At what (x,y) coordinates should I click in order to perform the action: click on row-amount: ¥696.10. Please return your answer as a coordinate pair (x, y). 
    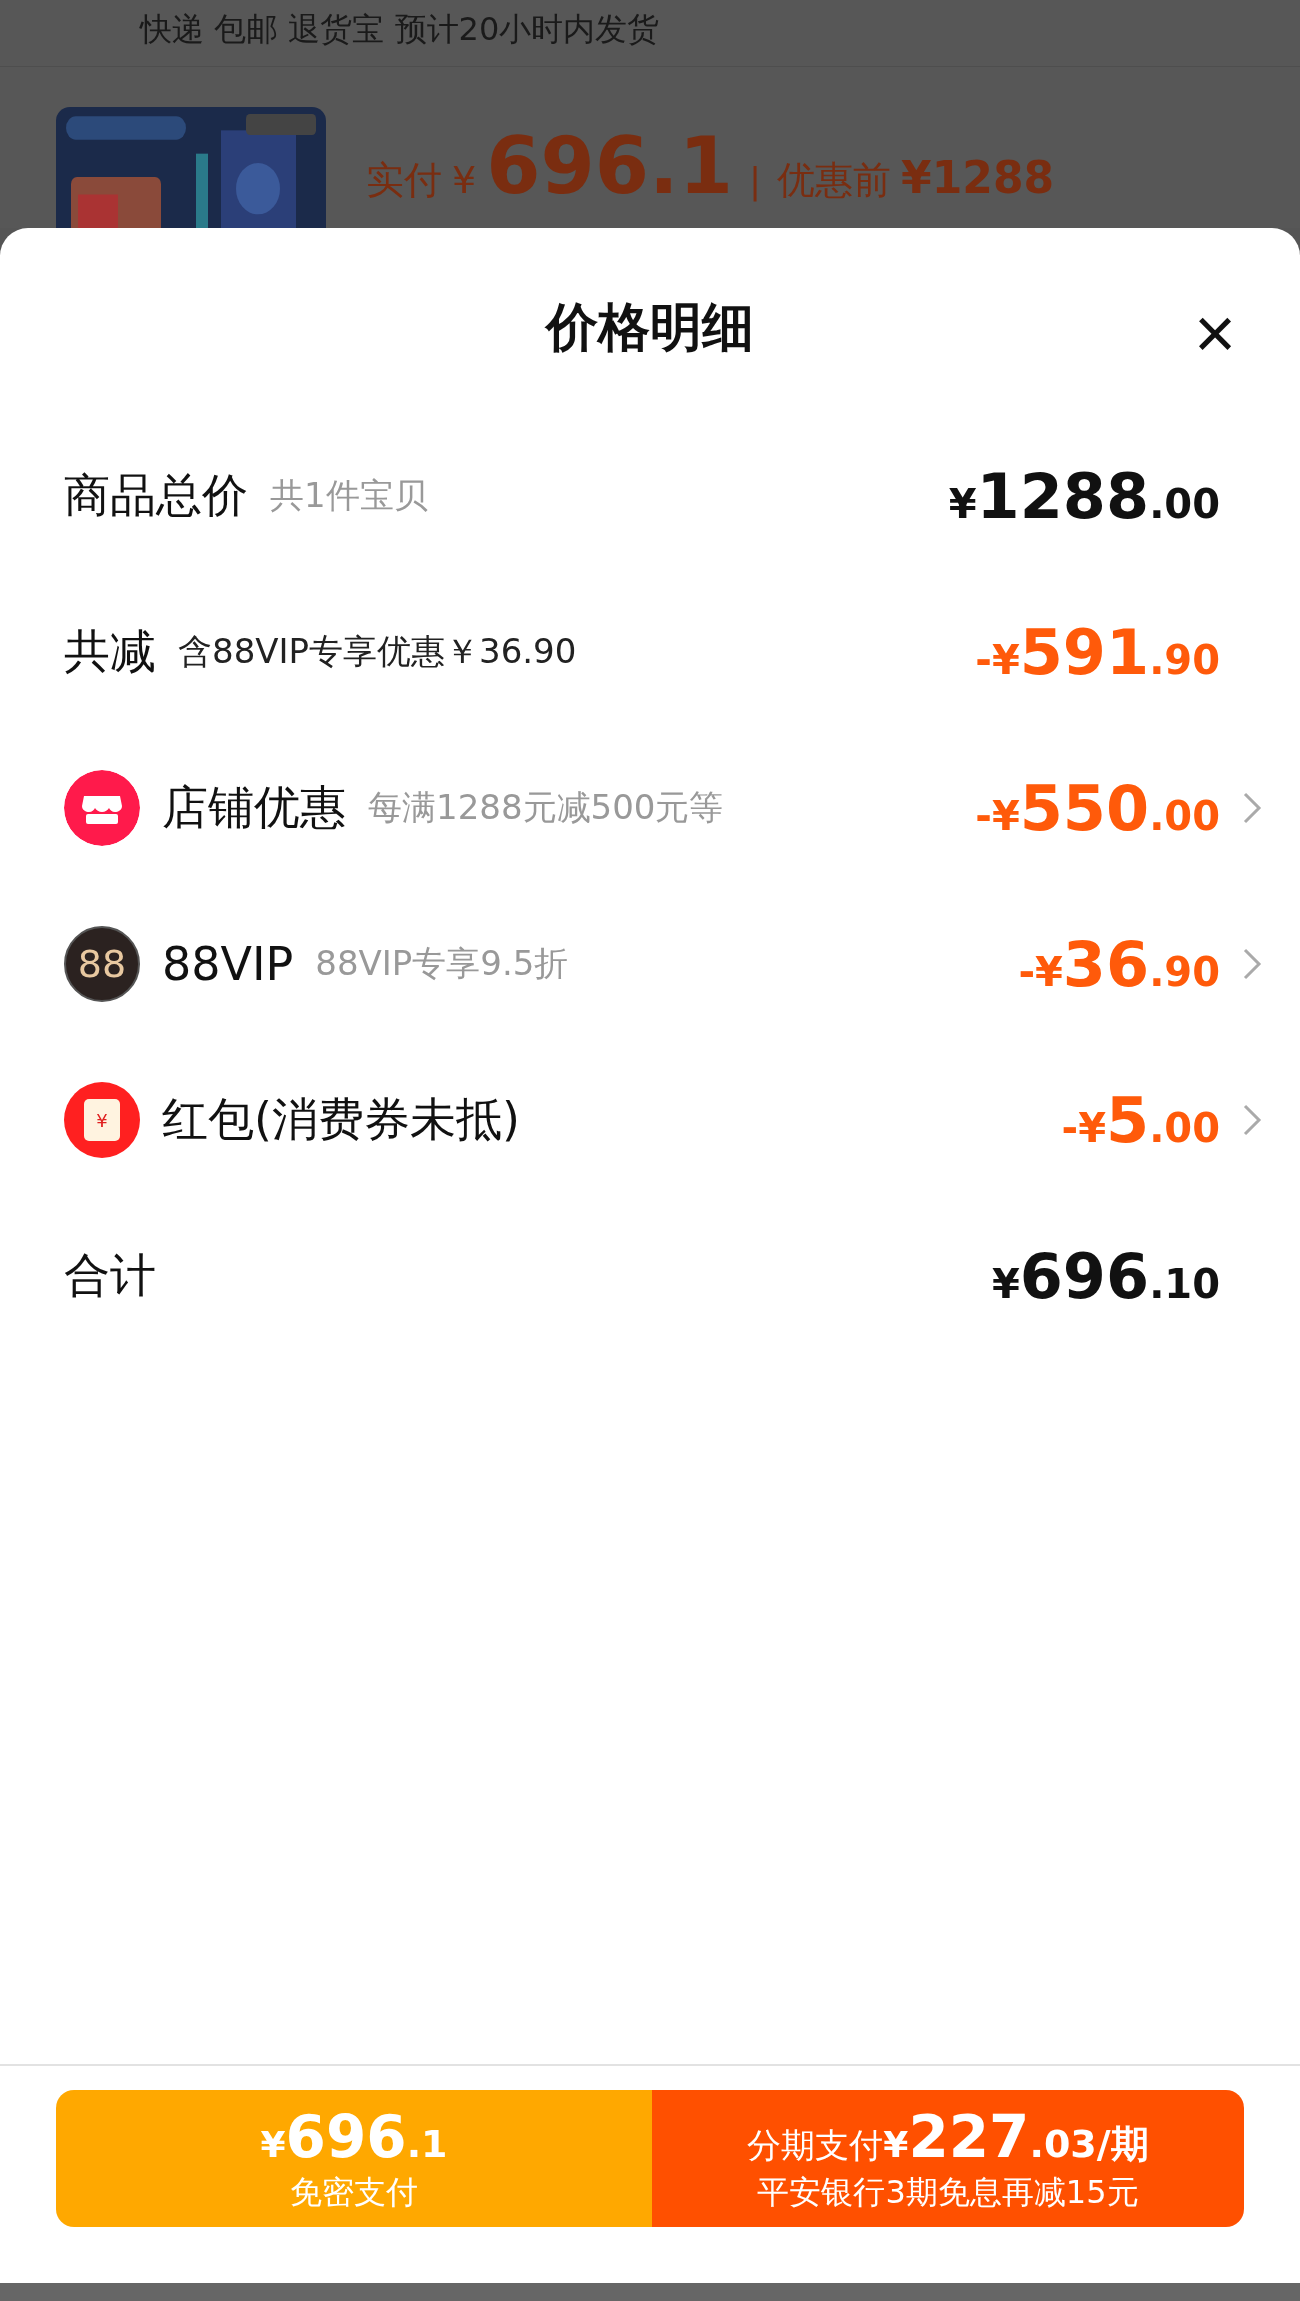
    Looking at the image, I should click on (1105, 1276).